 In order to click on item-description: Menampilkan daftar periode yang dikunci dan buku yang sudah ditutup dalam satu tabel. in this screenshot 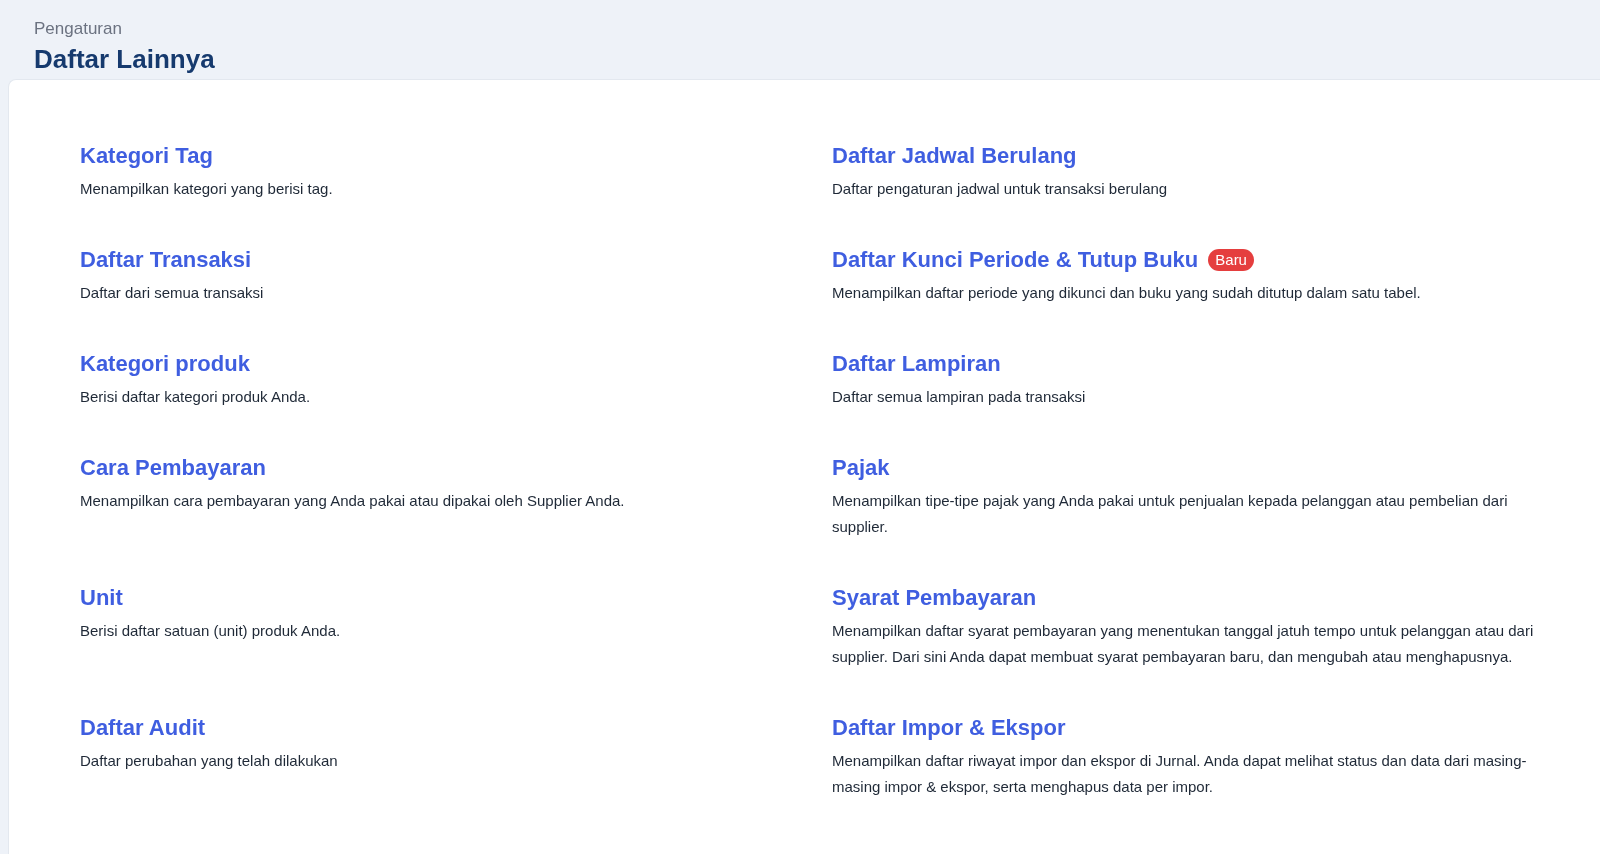, I will do `click(1127, 293)`.